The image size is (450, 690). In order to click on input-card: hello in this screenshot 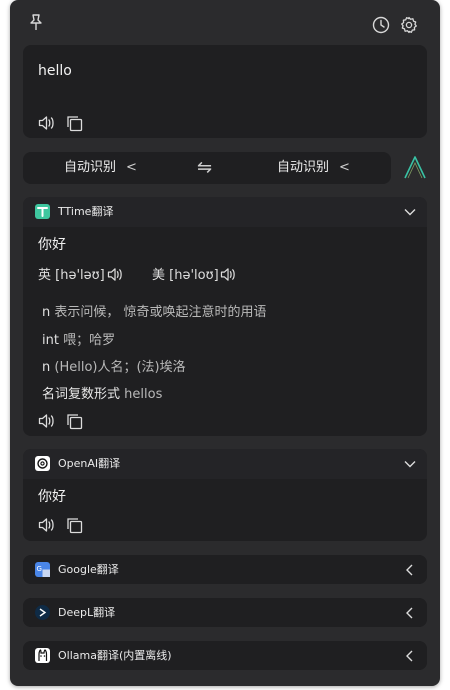, I will do `click(225, 91)`.